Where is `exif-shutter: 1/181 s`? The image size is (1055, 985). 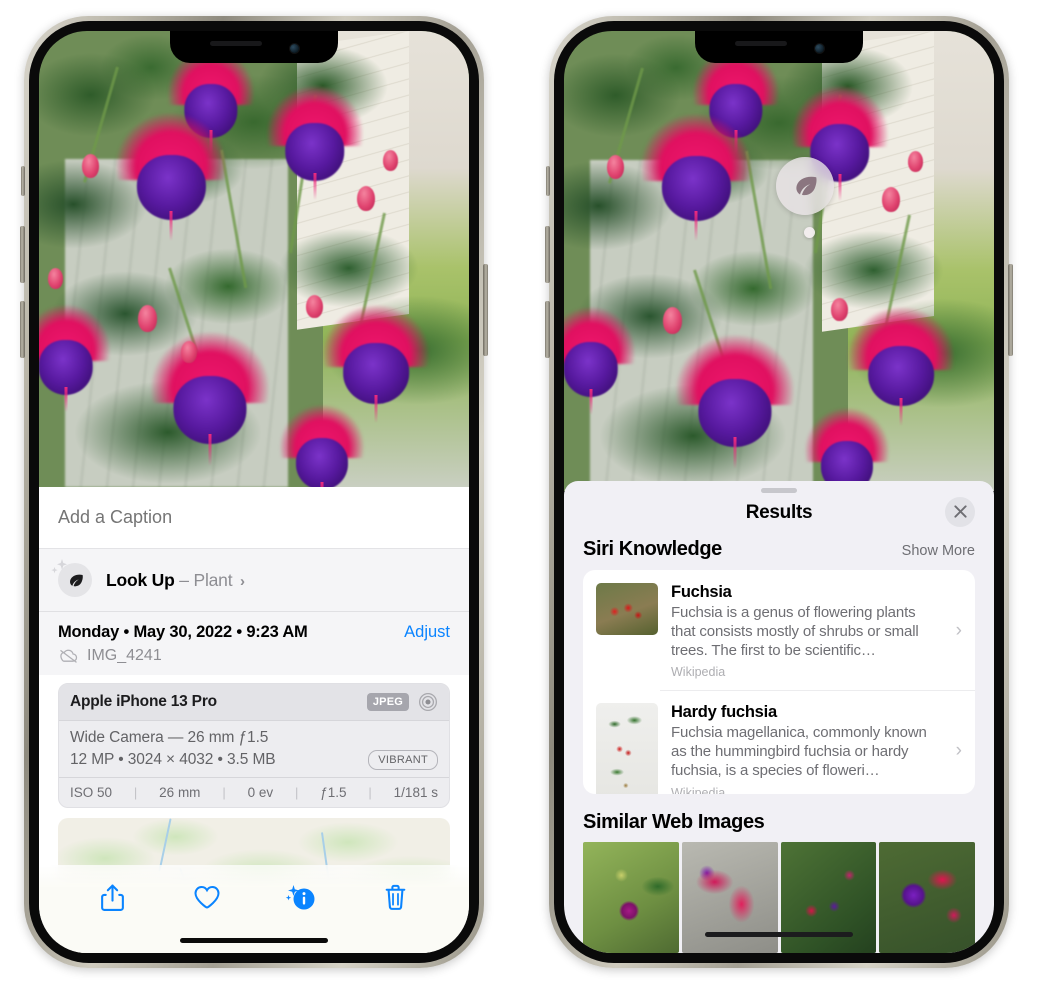
exif-shutter: 1/181 s is located at coordinates (415, 792).